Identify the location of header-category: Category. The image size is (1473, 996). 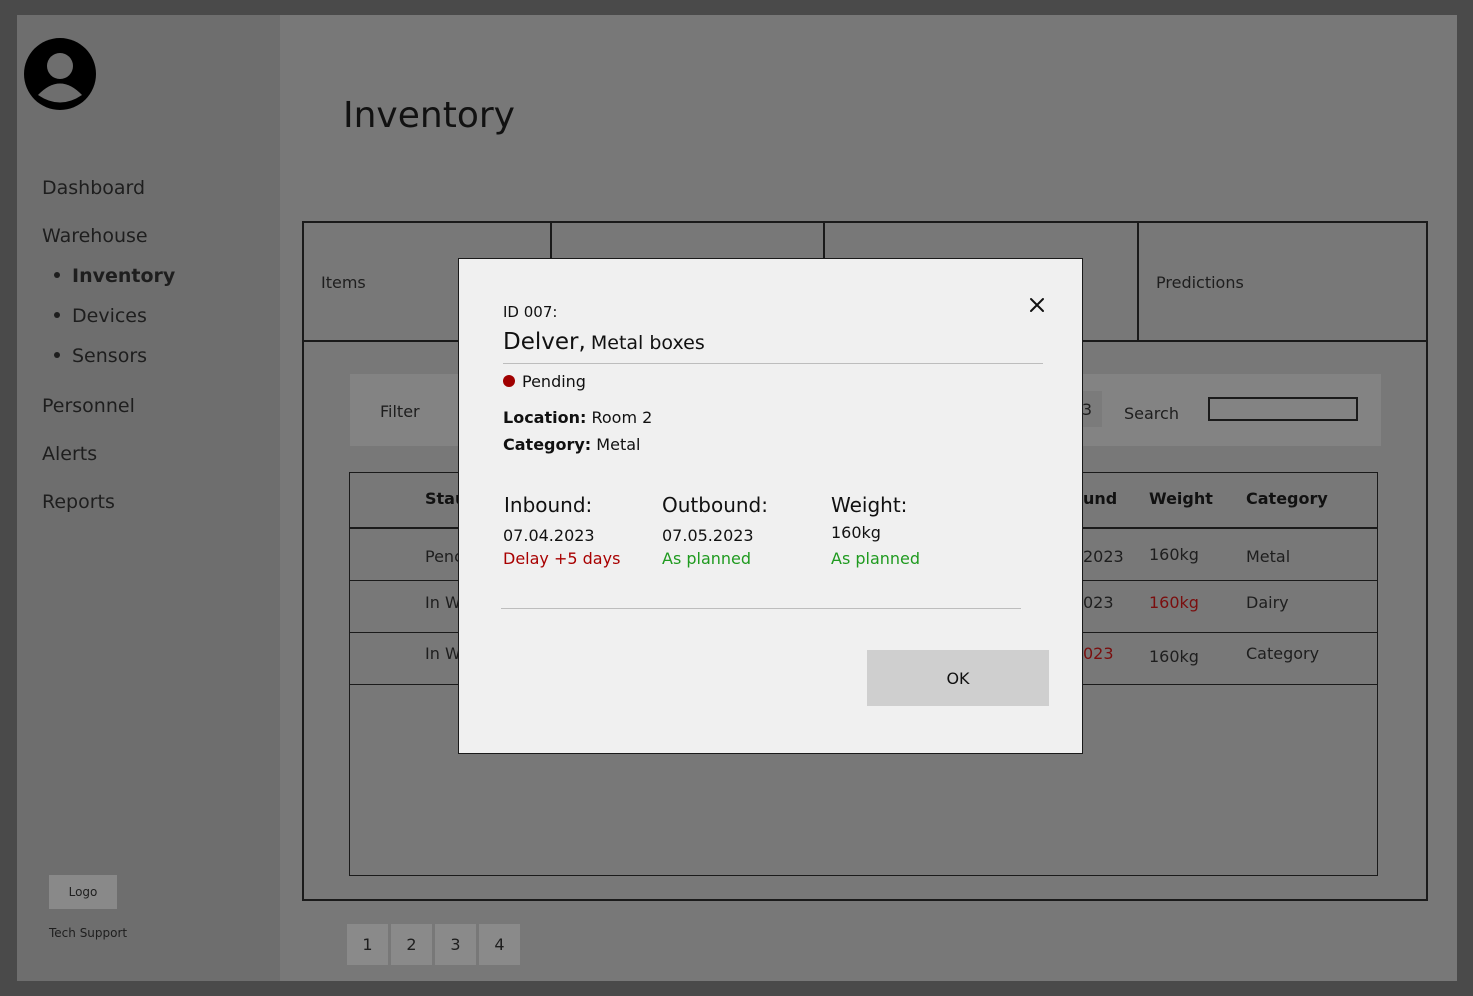
(1287, 498).